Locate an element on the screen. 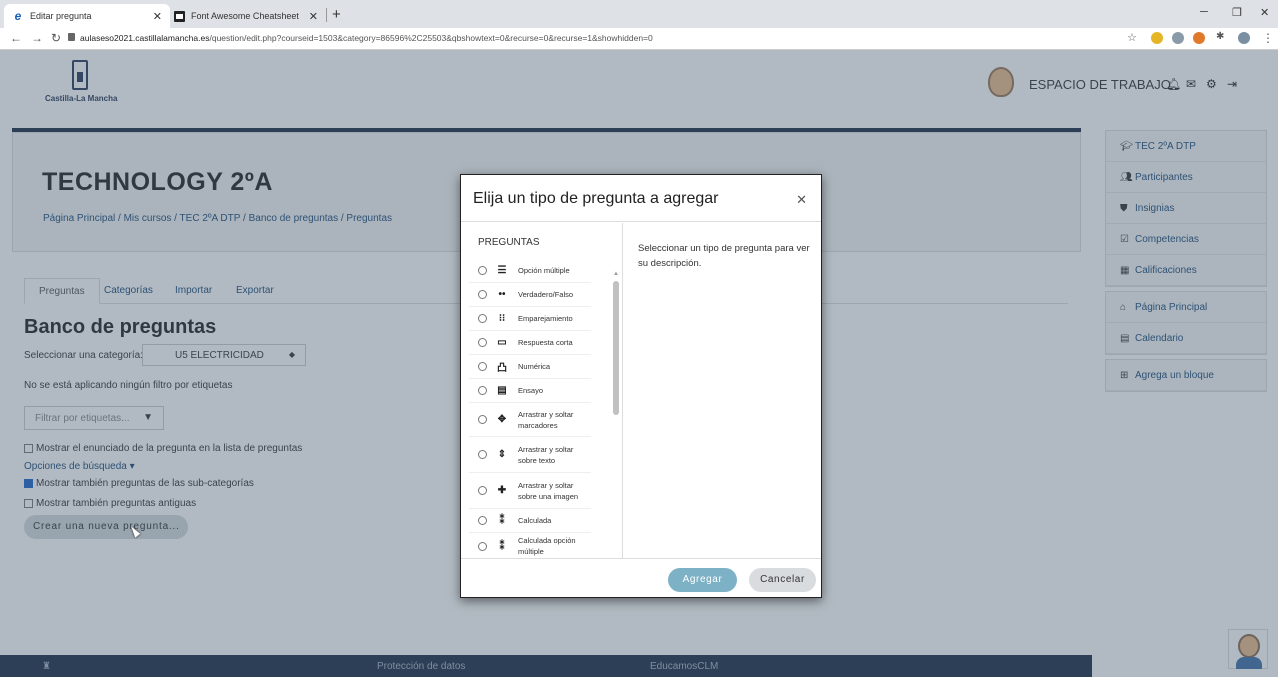 This screenshot has width=1278, height=677. drag-image-icon: ✚ is located at coordinates (502, 490).